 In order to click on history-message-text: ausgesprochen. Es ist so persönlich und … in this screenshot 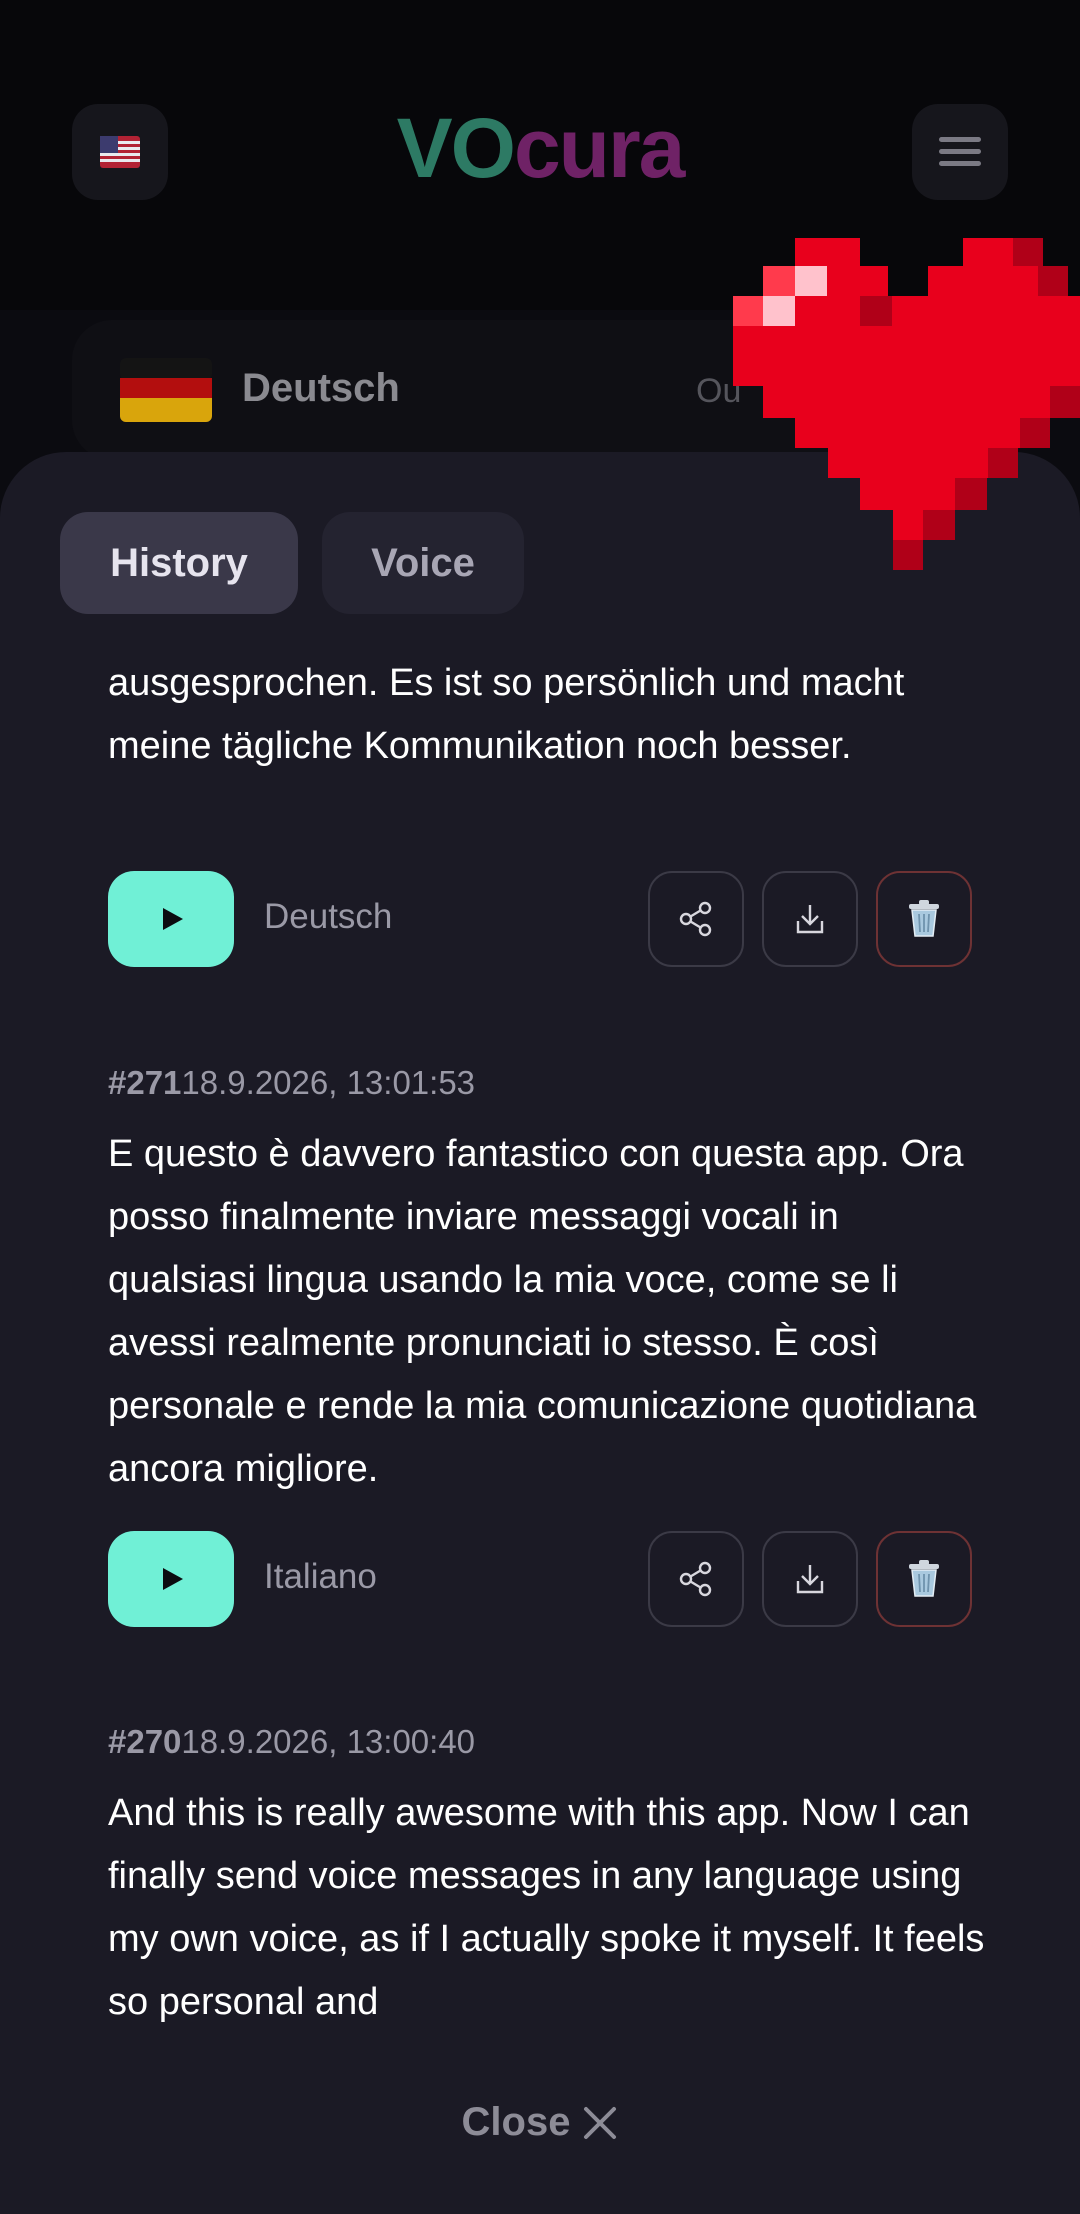, I will do `click(506, 714)`.